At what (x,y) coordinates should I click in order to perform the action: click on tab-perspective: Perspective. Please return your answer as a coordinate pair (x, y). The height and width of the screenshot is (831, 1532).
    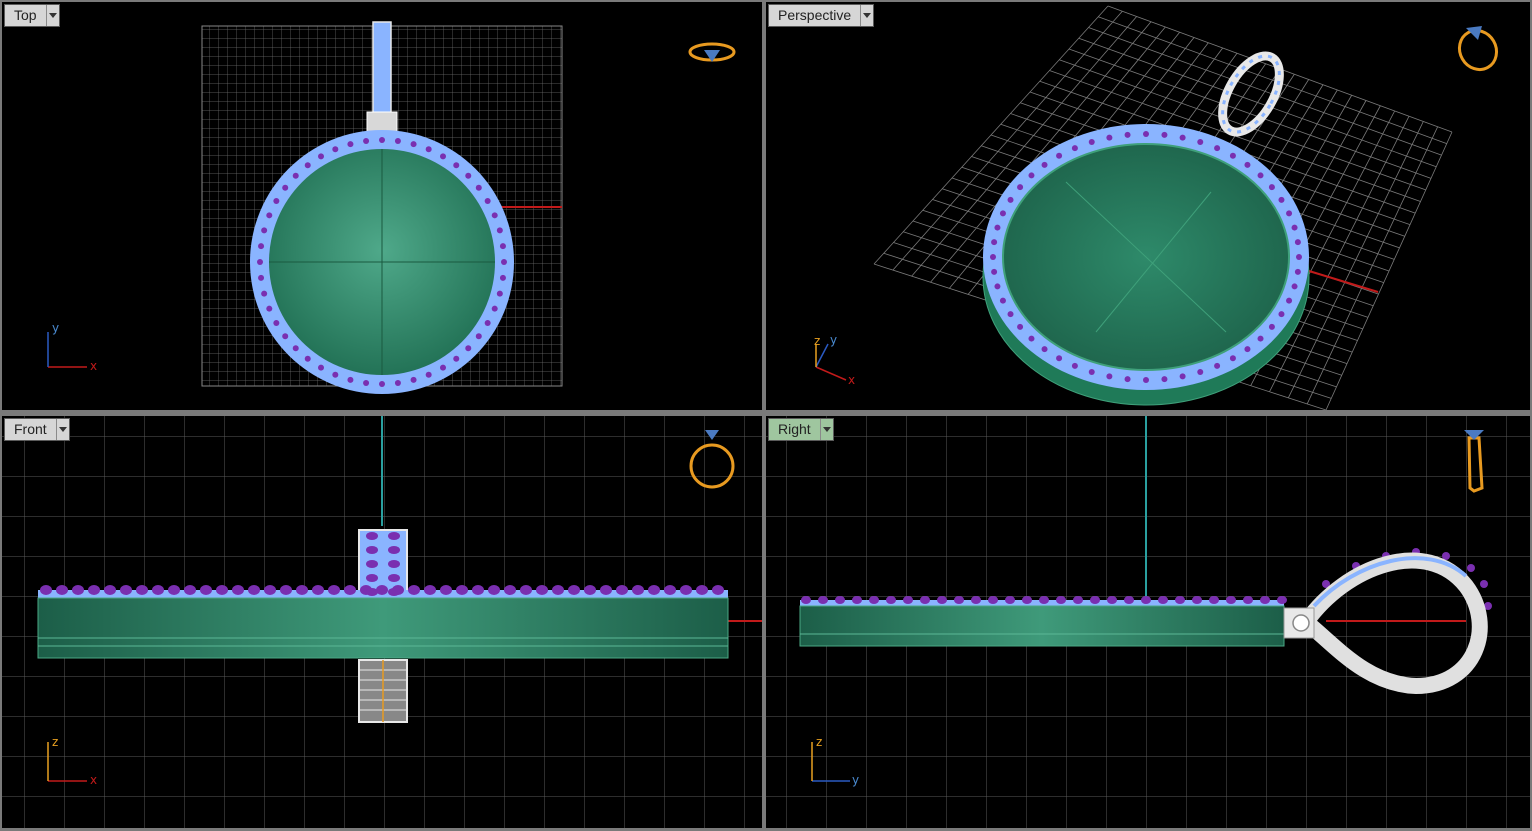
    Looking at the image, I should click on (821, 15).